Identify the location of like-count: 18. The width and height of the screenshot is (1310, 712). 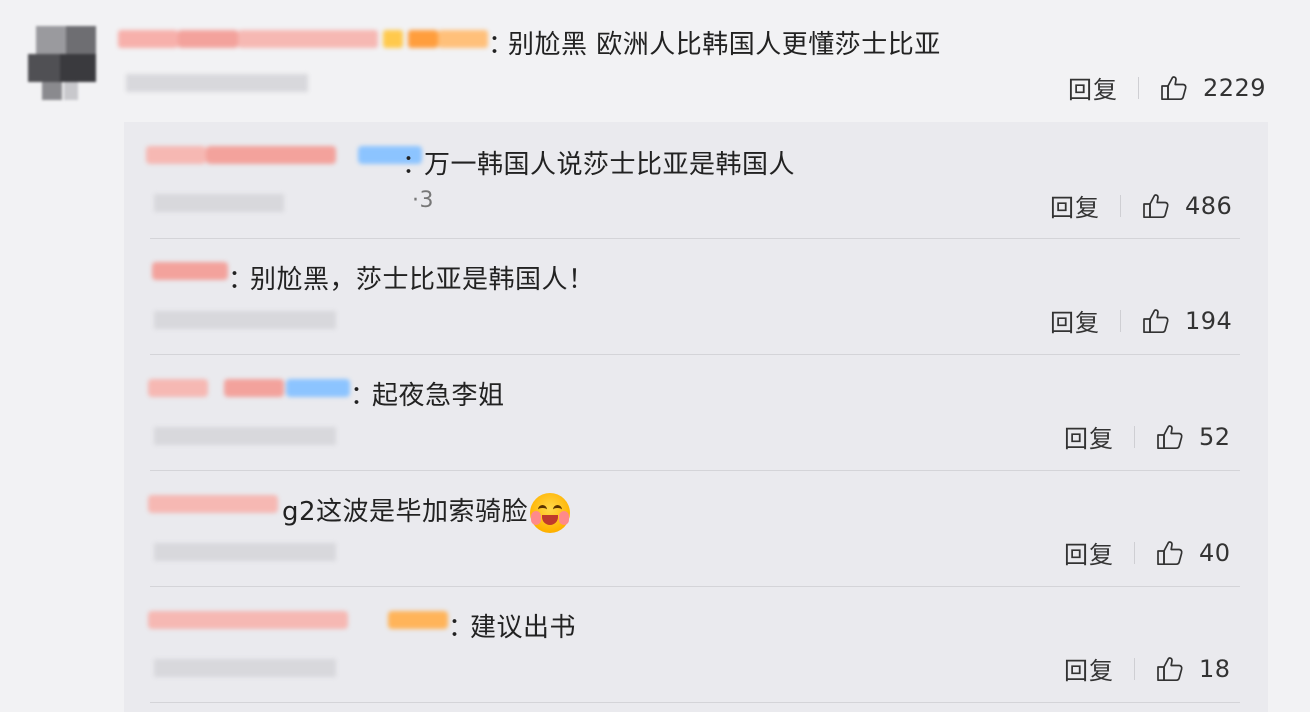
(1215, 668).